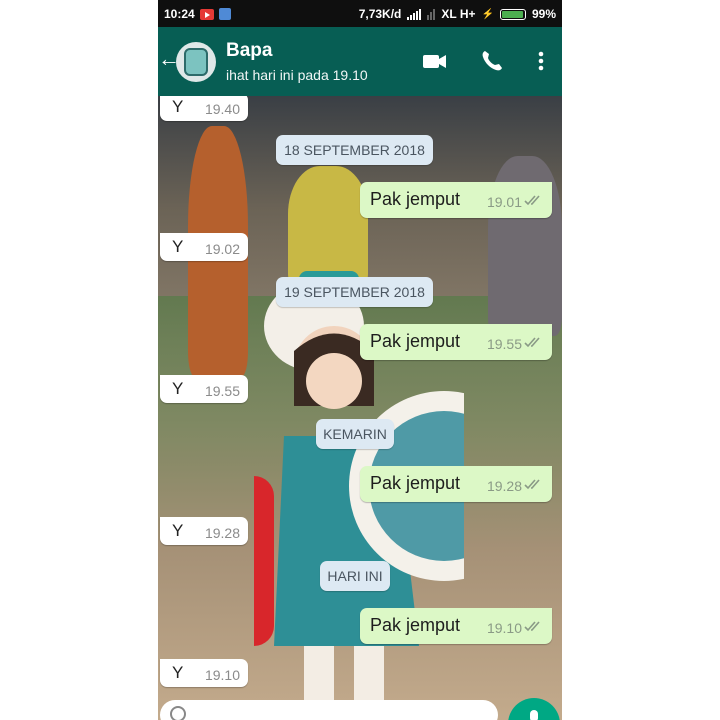 This screenshot has height=720, width=720. What do you see at coordinates (534, 709) in the screenshot?
I see `voice-record-button` at bounding box center [534, 709].